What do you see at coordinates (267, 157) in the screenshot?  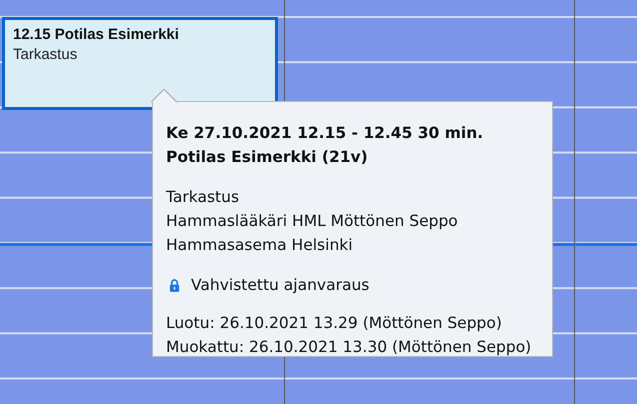 I see `tooltip-heading: Potilas Esimerkki (21v)` at bounding box center [267, 157].